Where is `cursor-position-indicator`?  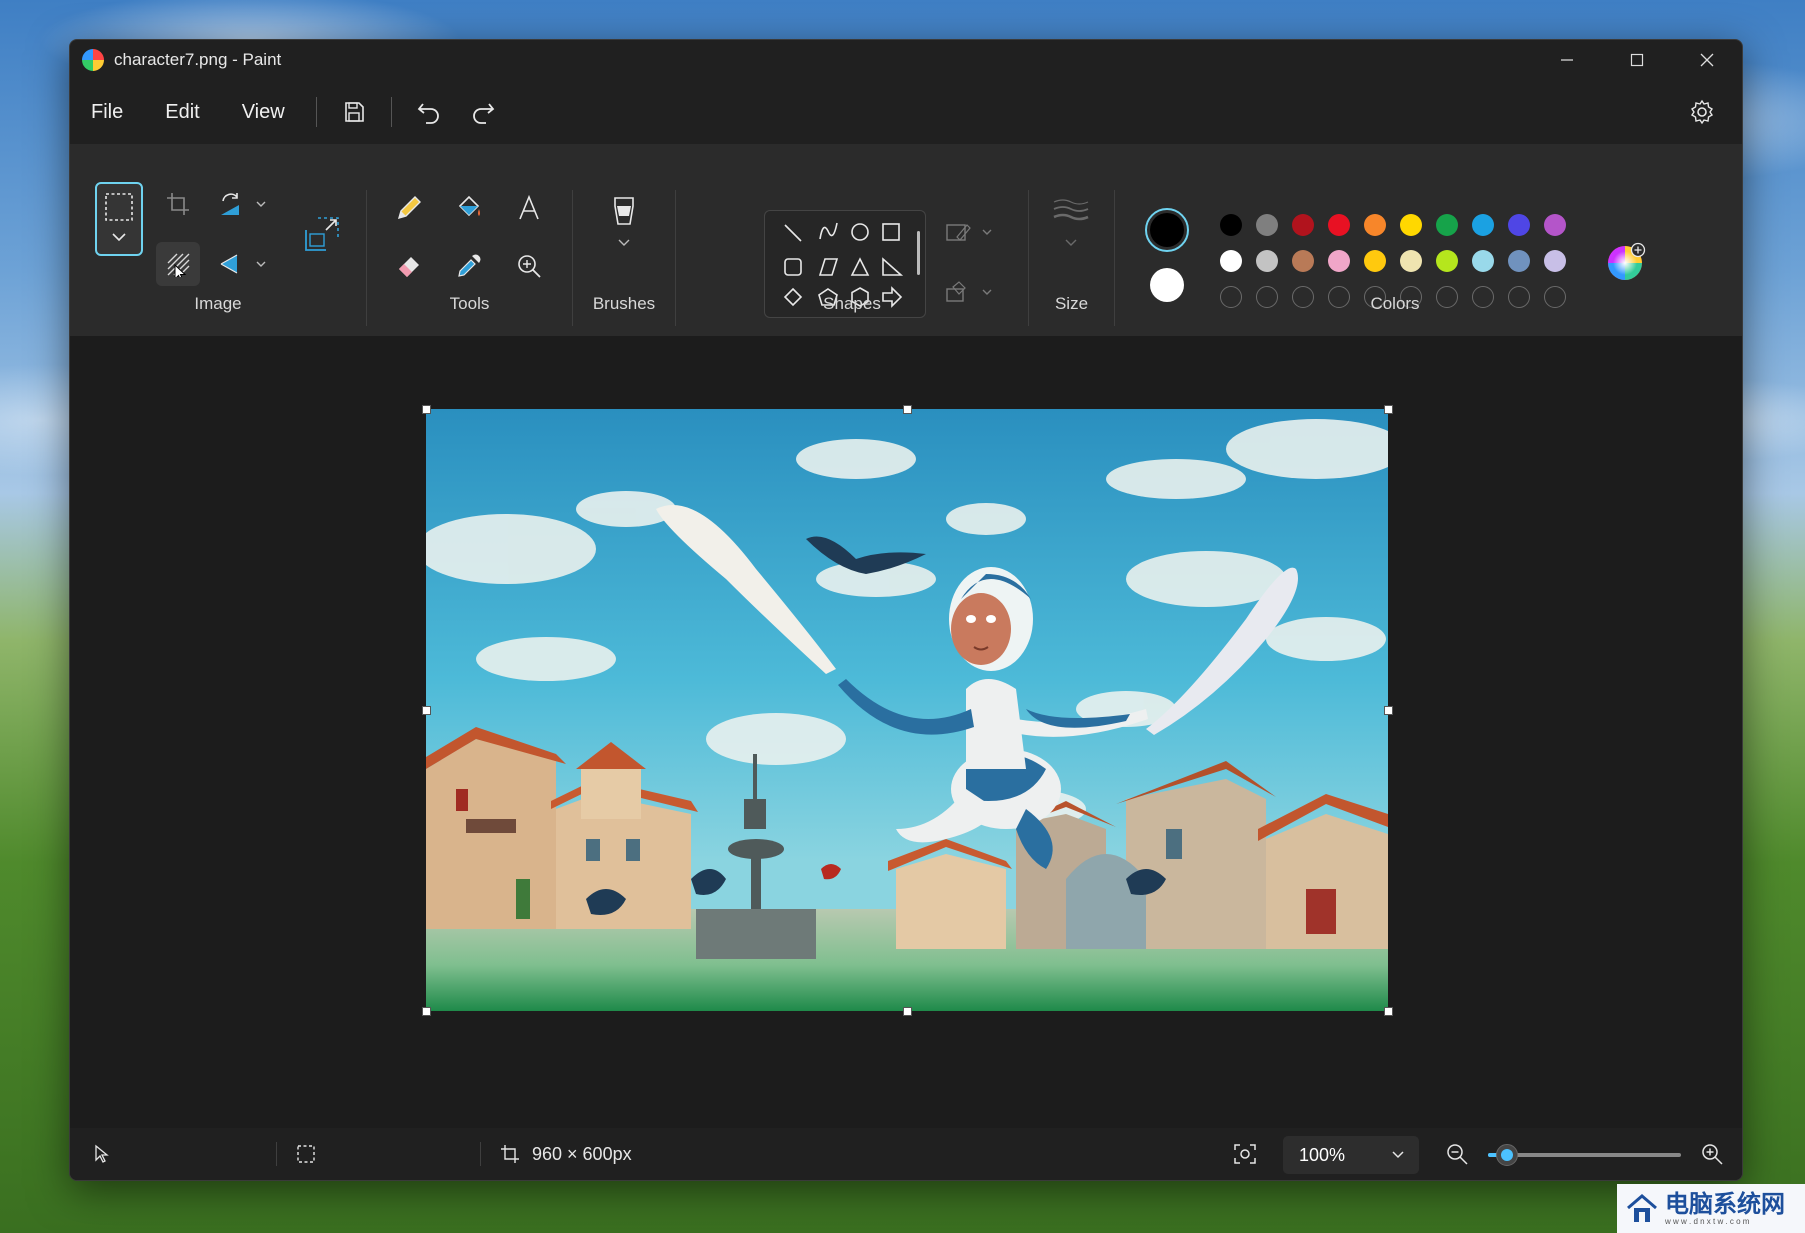 cursor-position-indicator is located at coordinates (102, 1154).